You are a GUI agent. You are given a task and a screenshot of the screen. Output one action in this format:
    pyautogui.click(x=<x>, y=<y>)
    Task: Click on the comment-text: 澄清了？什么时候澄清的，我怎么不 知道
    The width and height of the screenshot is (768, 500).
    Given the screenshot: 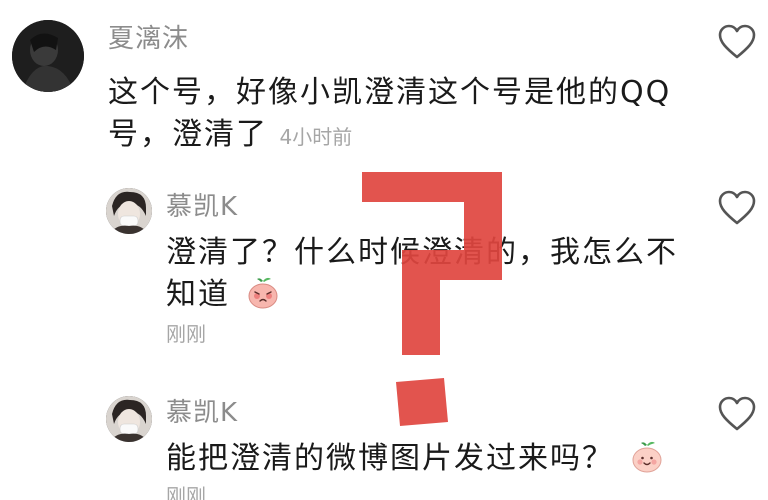 What is the action you would take?
    pyautogui.click(x=436, y=274)
    